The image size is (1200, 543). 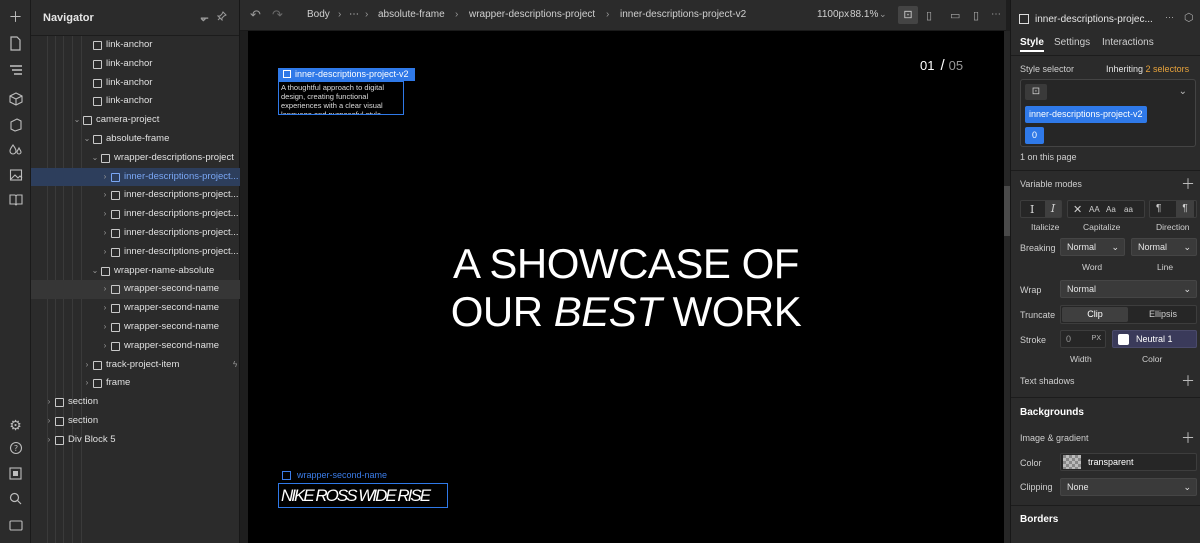 I want to click on navigator-tree-row: ⌄ absolute-frame, so click(x=135, y=139).